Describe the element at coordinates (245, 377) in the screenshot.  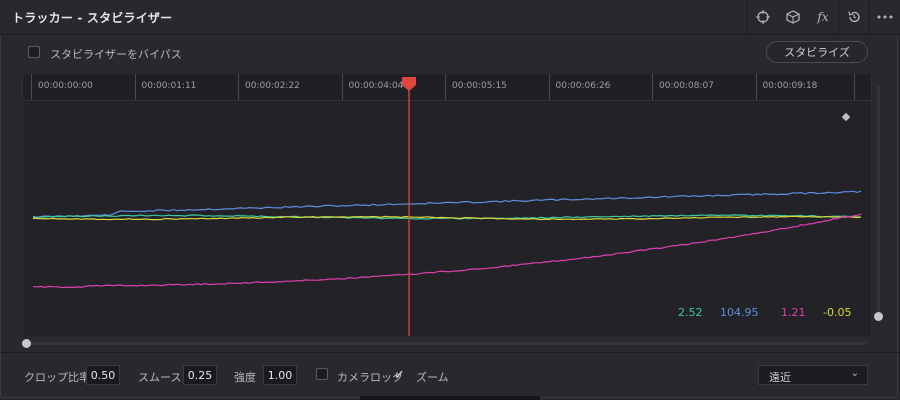
I see `strength-label: 強度` at that location.